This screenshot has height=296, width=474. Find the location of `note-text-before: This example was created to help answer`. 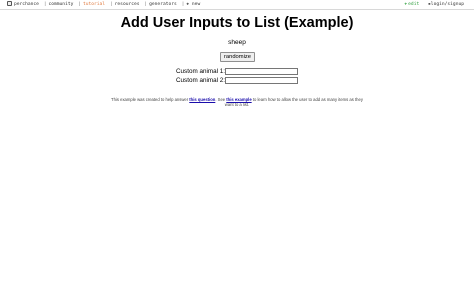

note-text-before: This example was created to help answer is located at coordinates (150, 99).